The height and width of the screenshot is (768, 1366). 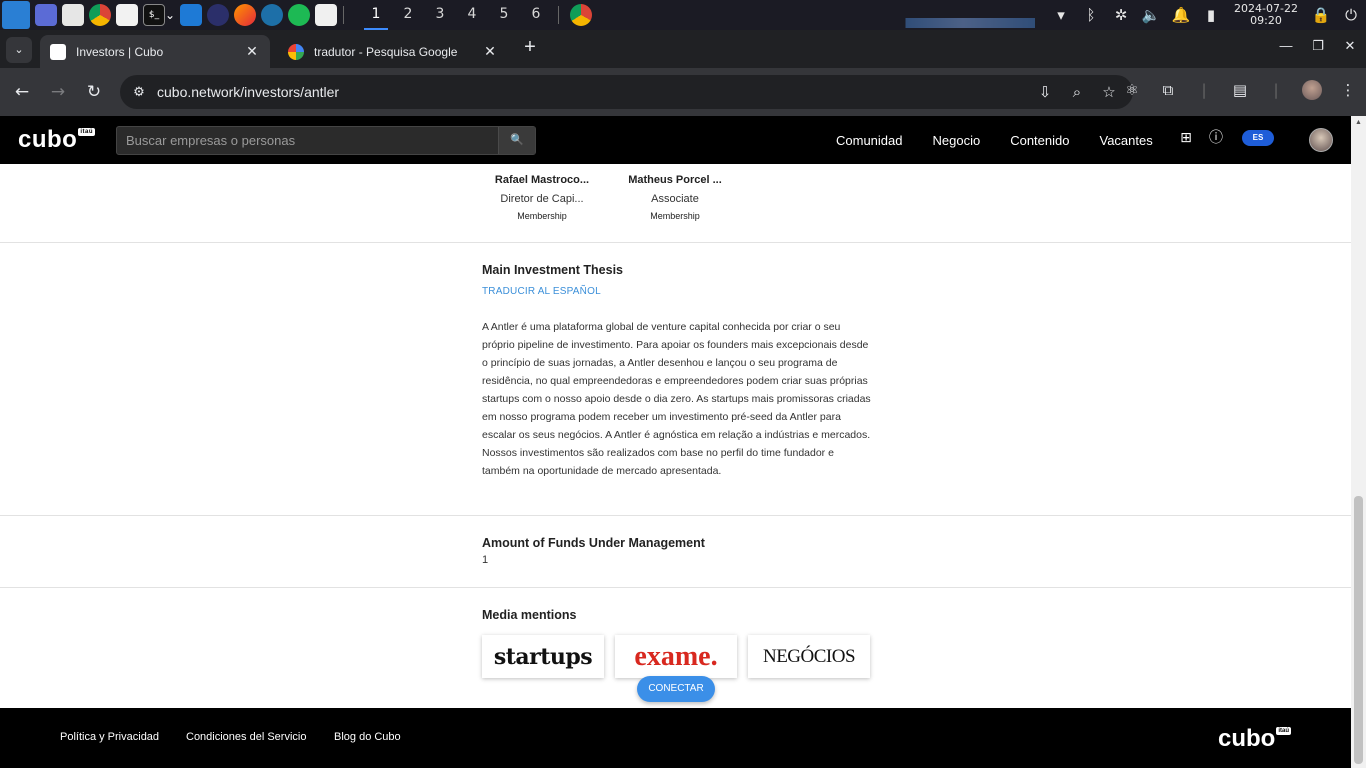 I want to click on header-actions: ⊞ ⓘ ES, so click(x=1225, y=138).